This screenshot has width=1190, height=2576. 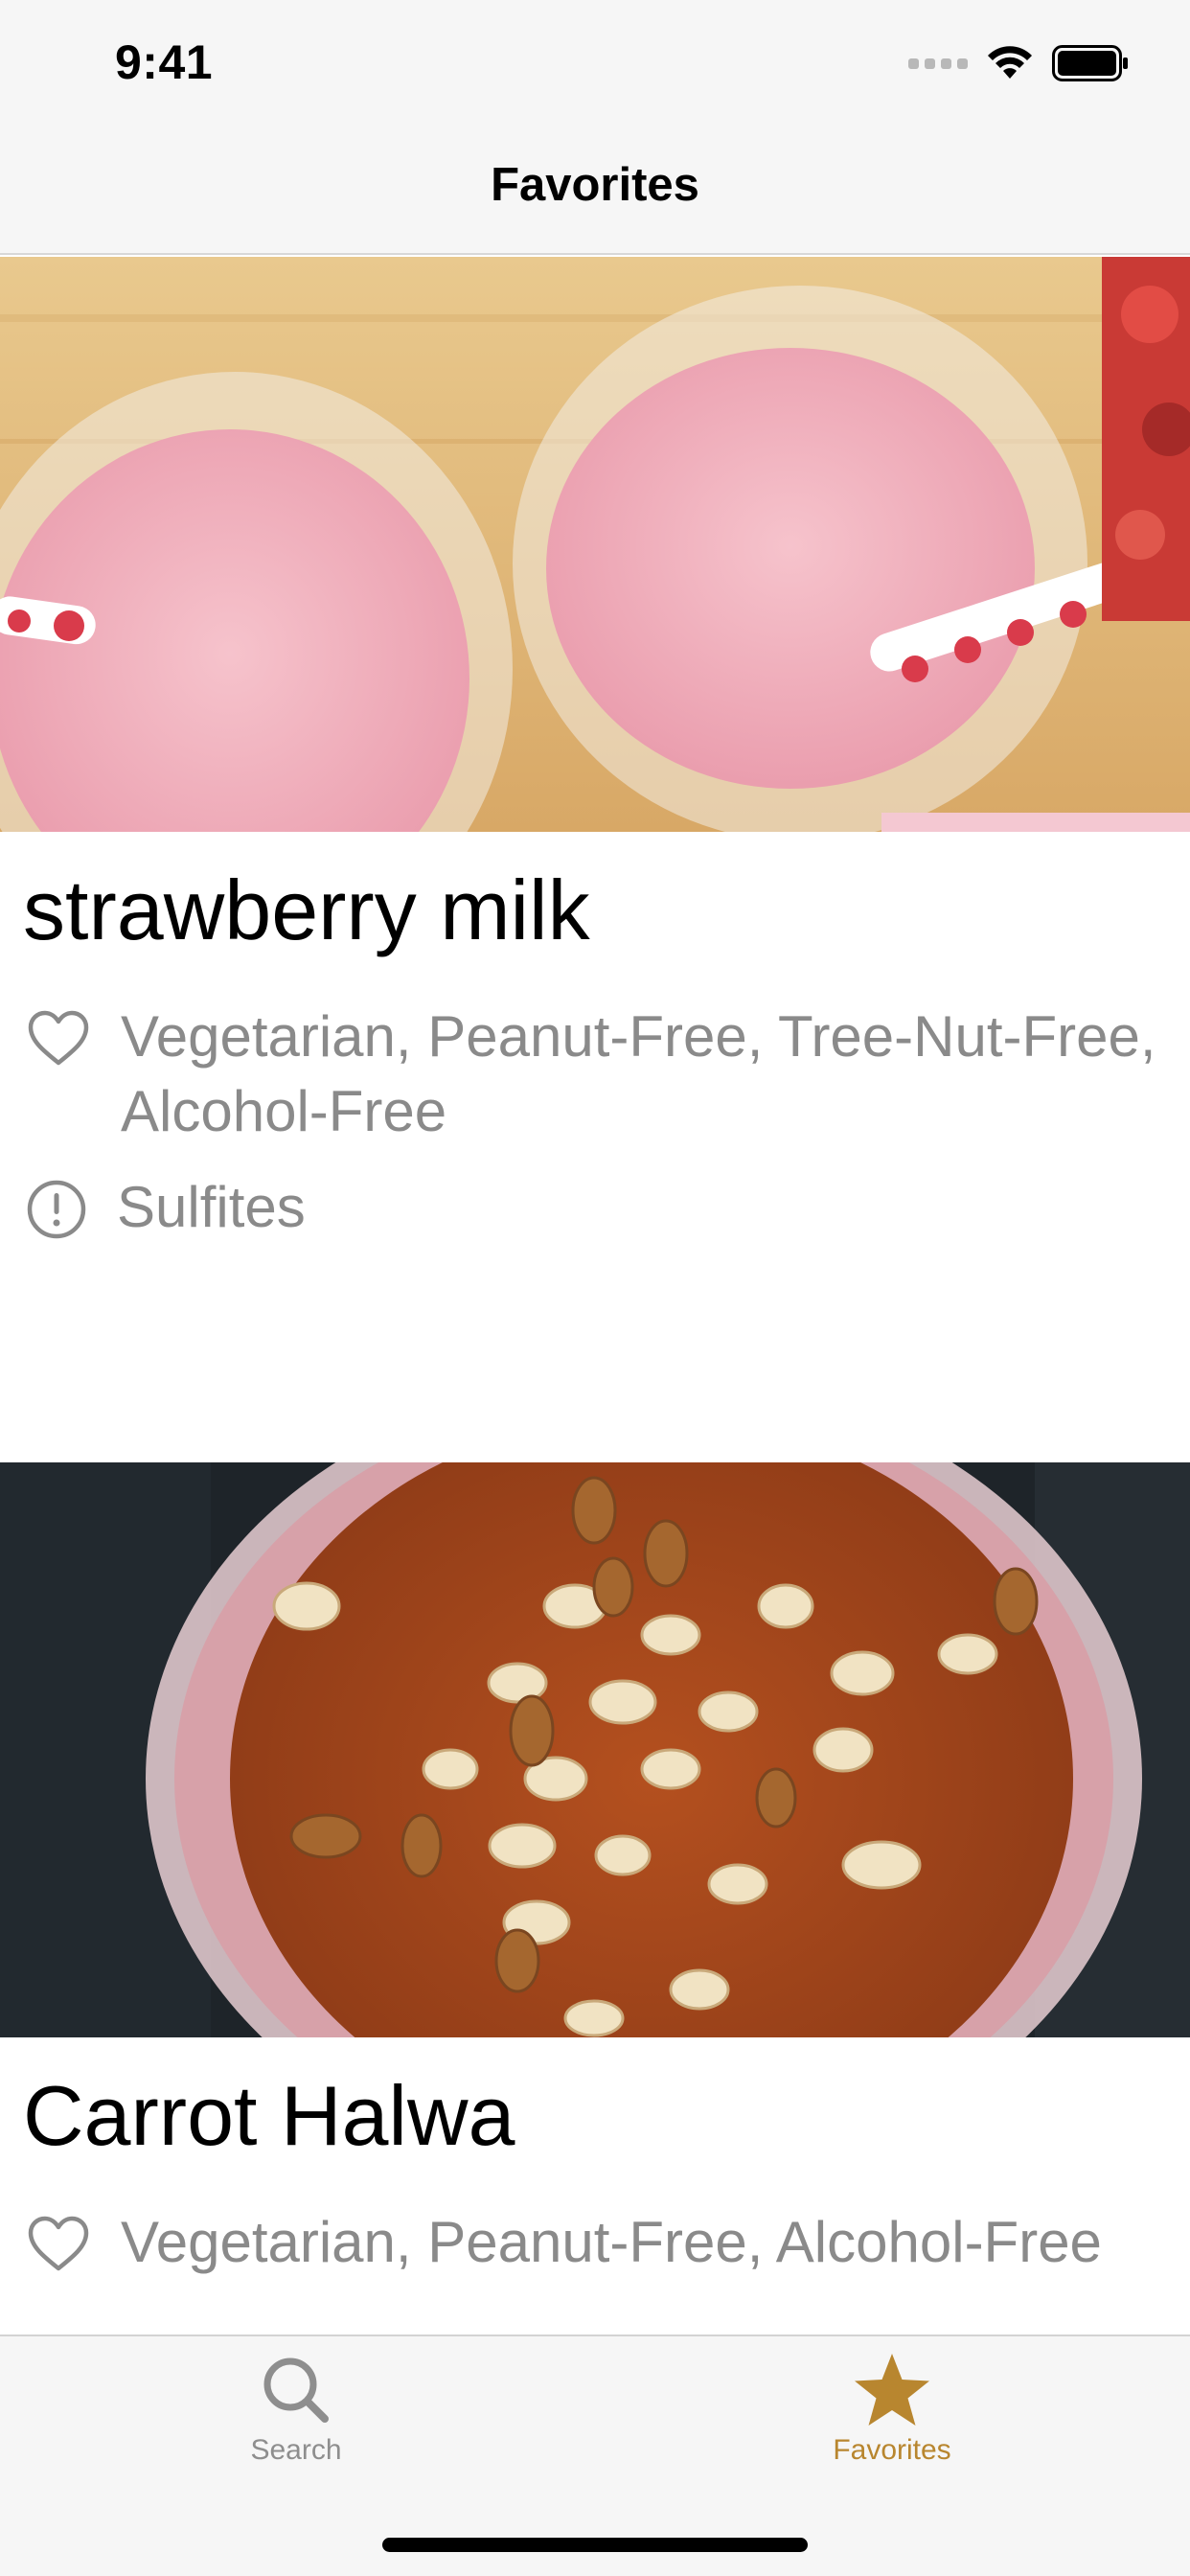 I want to click on cautions-row: Sulfites, so click(x=595, y=1207).